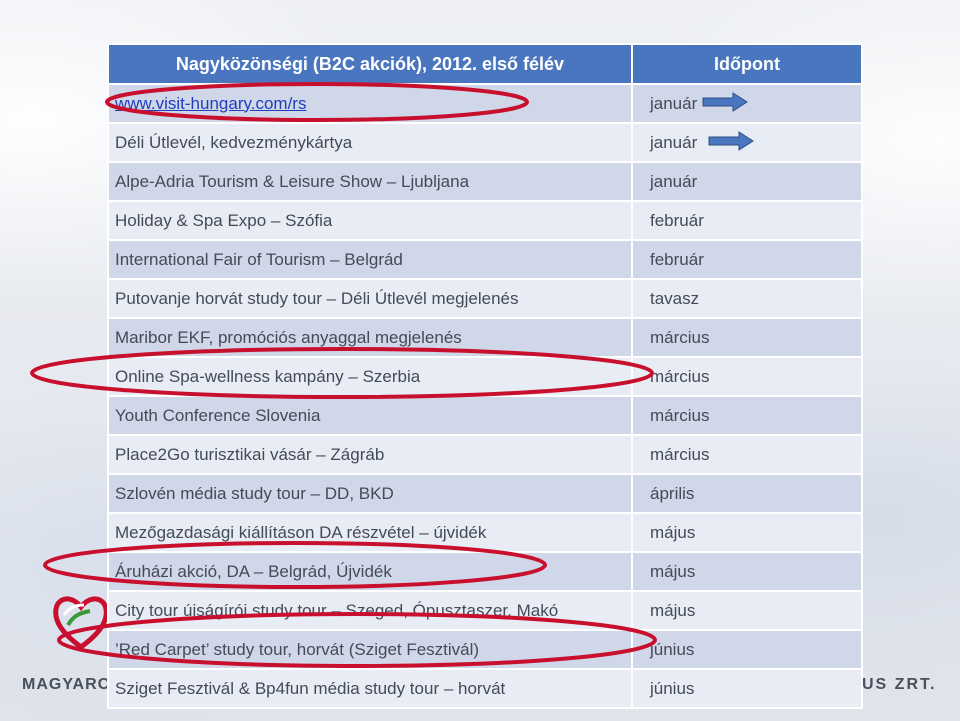  What do you see at coordinates (370, 220) in the screenshot?
I see `event-cell: Holiday & Spa Expo – Szófia` at bounding box center [370, 220].